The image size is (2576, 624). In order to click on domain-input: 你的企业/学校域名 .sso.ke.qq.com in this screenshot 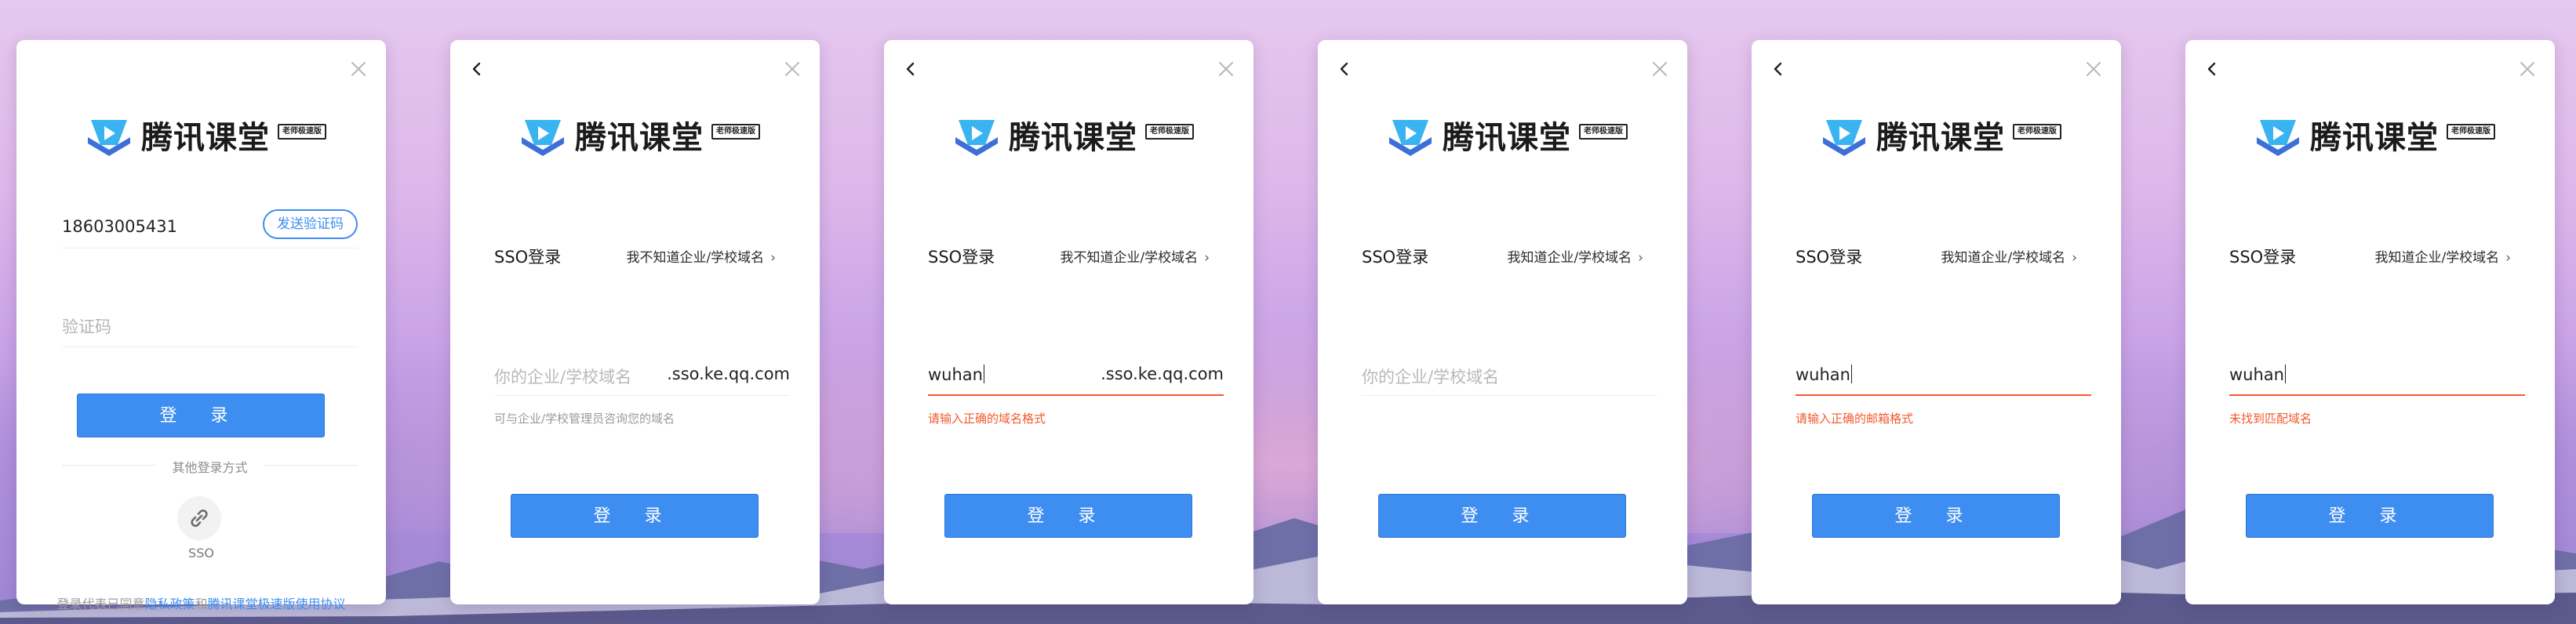, I will do `click(642, 375)`.